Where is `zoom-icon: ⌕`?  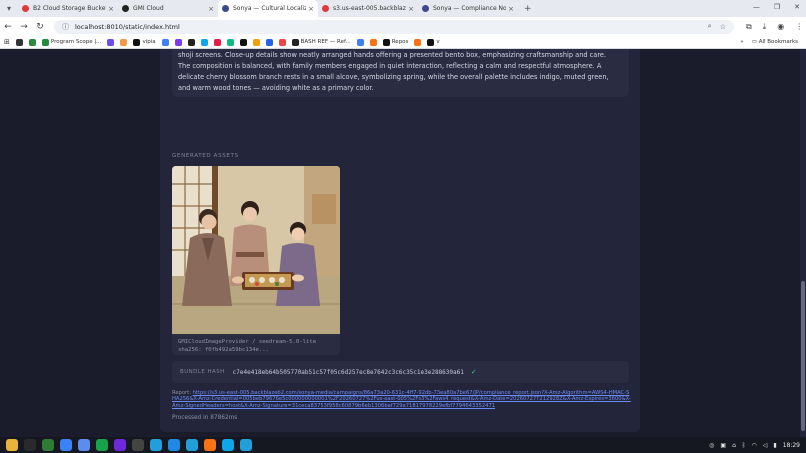
zoom-icon: ⌕ is located at coordinates (710, 26).